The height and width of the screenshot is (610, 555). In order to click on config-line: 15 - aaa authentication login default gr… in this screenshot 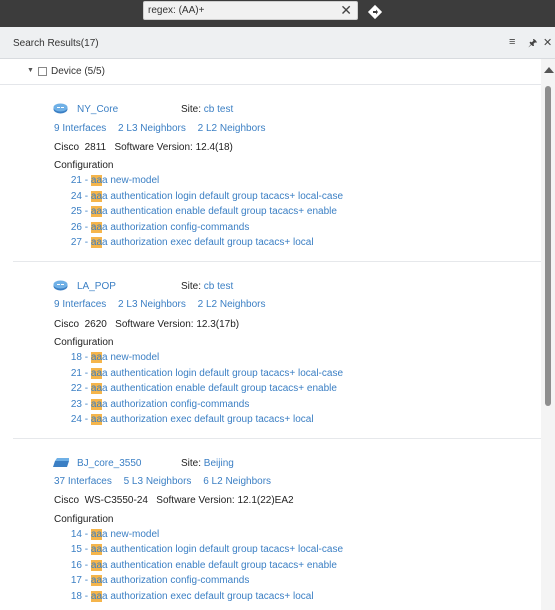, I will do `click(206, 549)`.